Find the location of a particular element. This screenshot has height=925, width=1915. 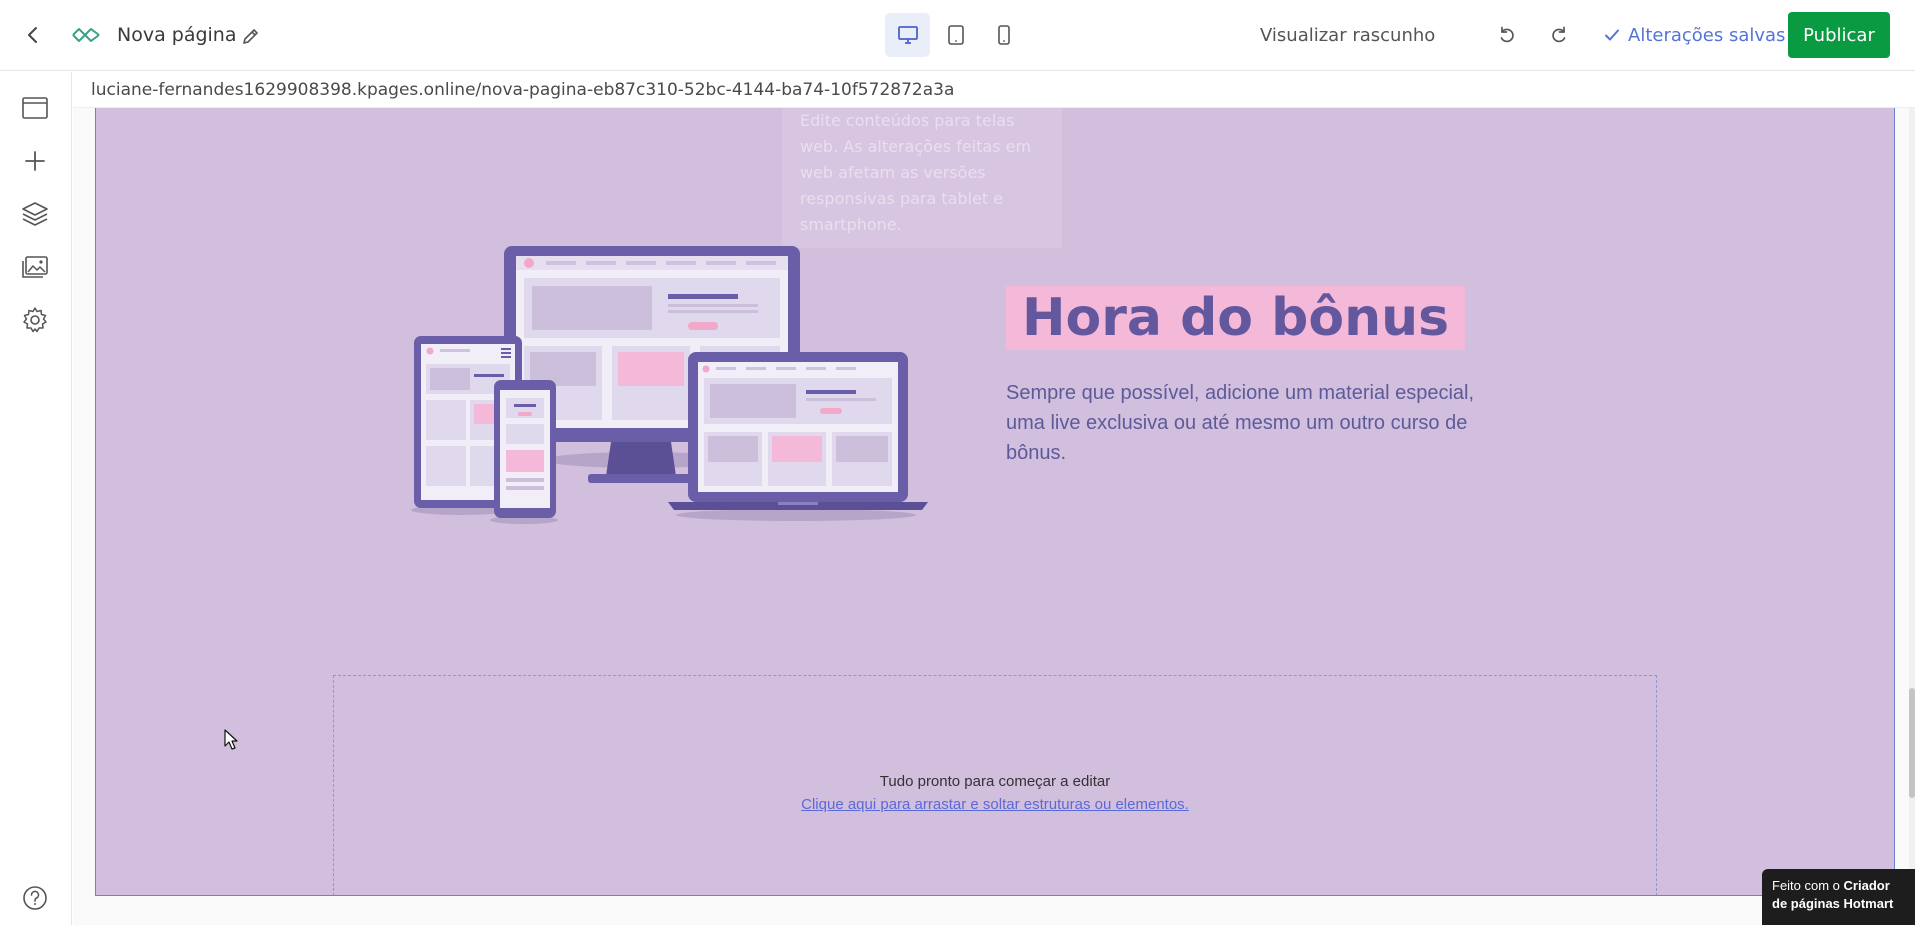

scrollbar-thumb is located at coordinates (1912, 743).